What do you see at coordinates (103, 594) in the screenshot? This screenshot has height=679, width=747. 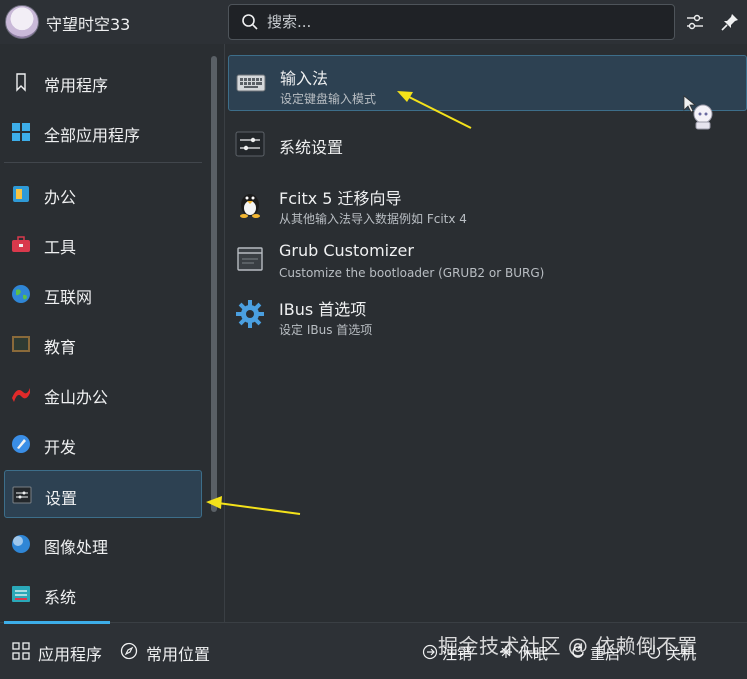 I see `sidebar-item-system: 系统` at bounding box center [103, 594].